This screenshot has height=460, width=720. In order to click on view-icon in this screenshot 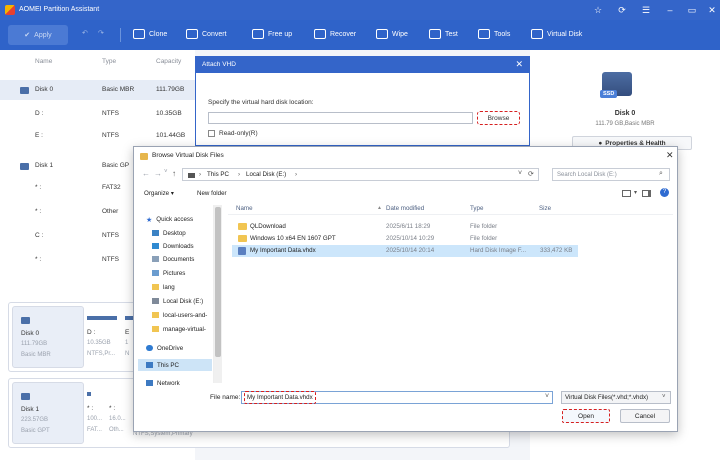, I will do `click(626, 193)`.